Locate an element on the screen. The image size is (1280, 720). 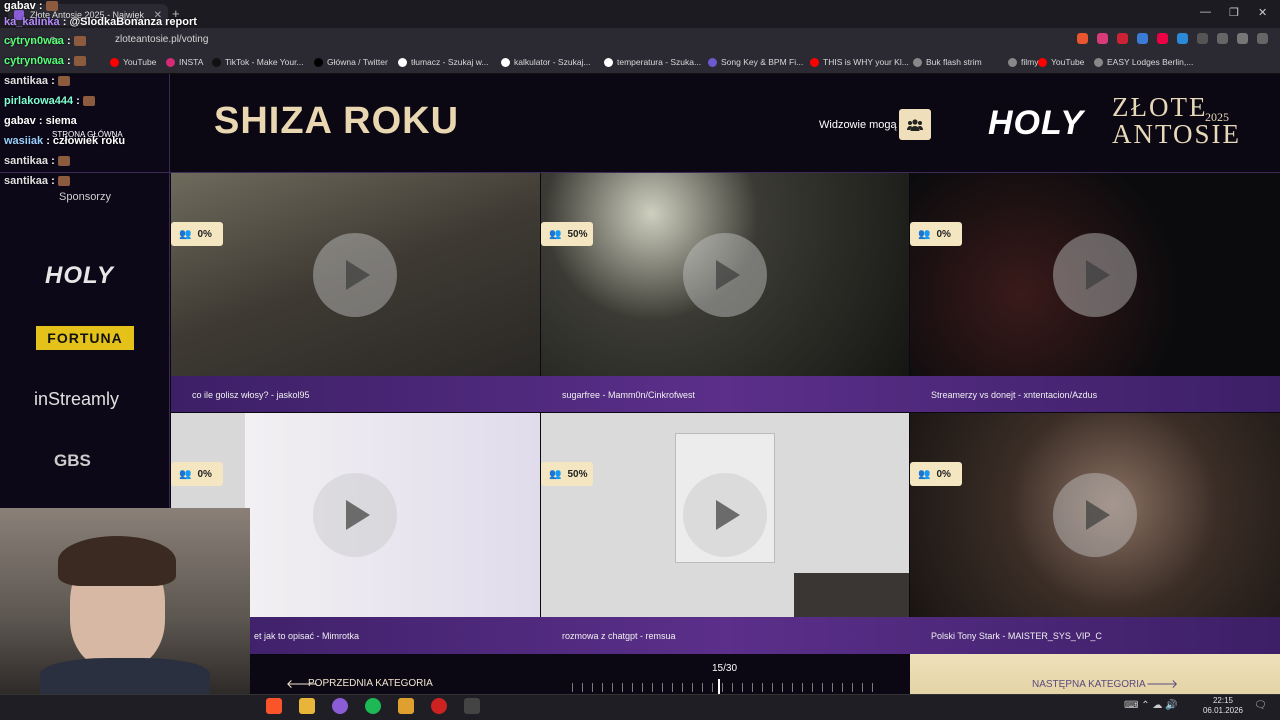
sponsor-holy-logo: HOLY is located at coordinates (79, 276).